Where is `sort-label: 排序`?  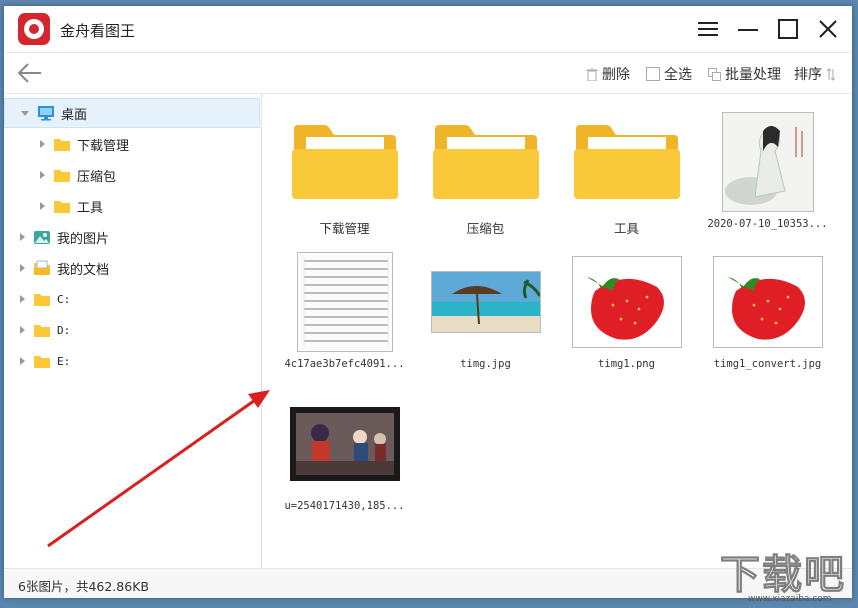
sort-label: 排序 is located at coordinates (808, 74).